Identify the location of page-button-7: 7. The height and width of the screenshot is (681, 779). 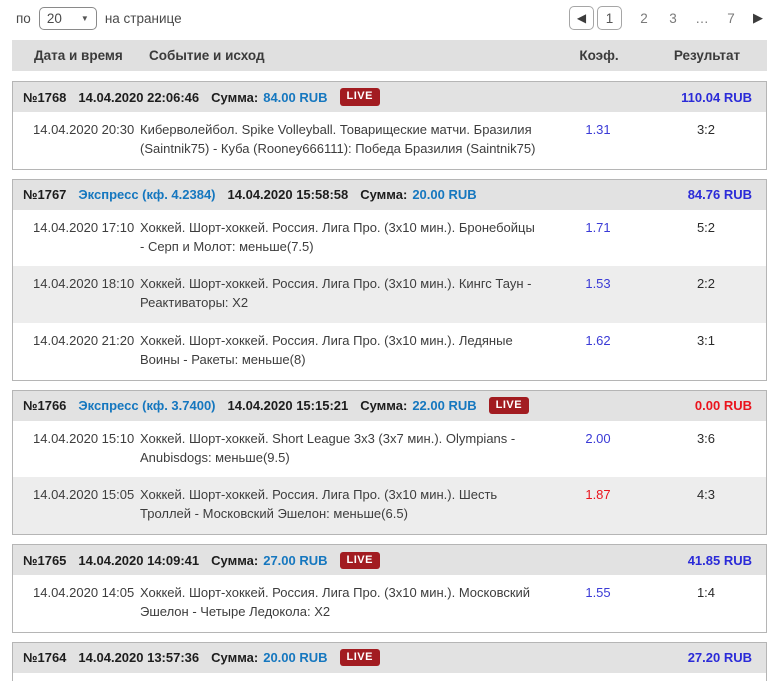
(731, 18).